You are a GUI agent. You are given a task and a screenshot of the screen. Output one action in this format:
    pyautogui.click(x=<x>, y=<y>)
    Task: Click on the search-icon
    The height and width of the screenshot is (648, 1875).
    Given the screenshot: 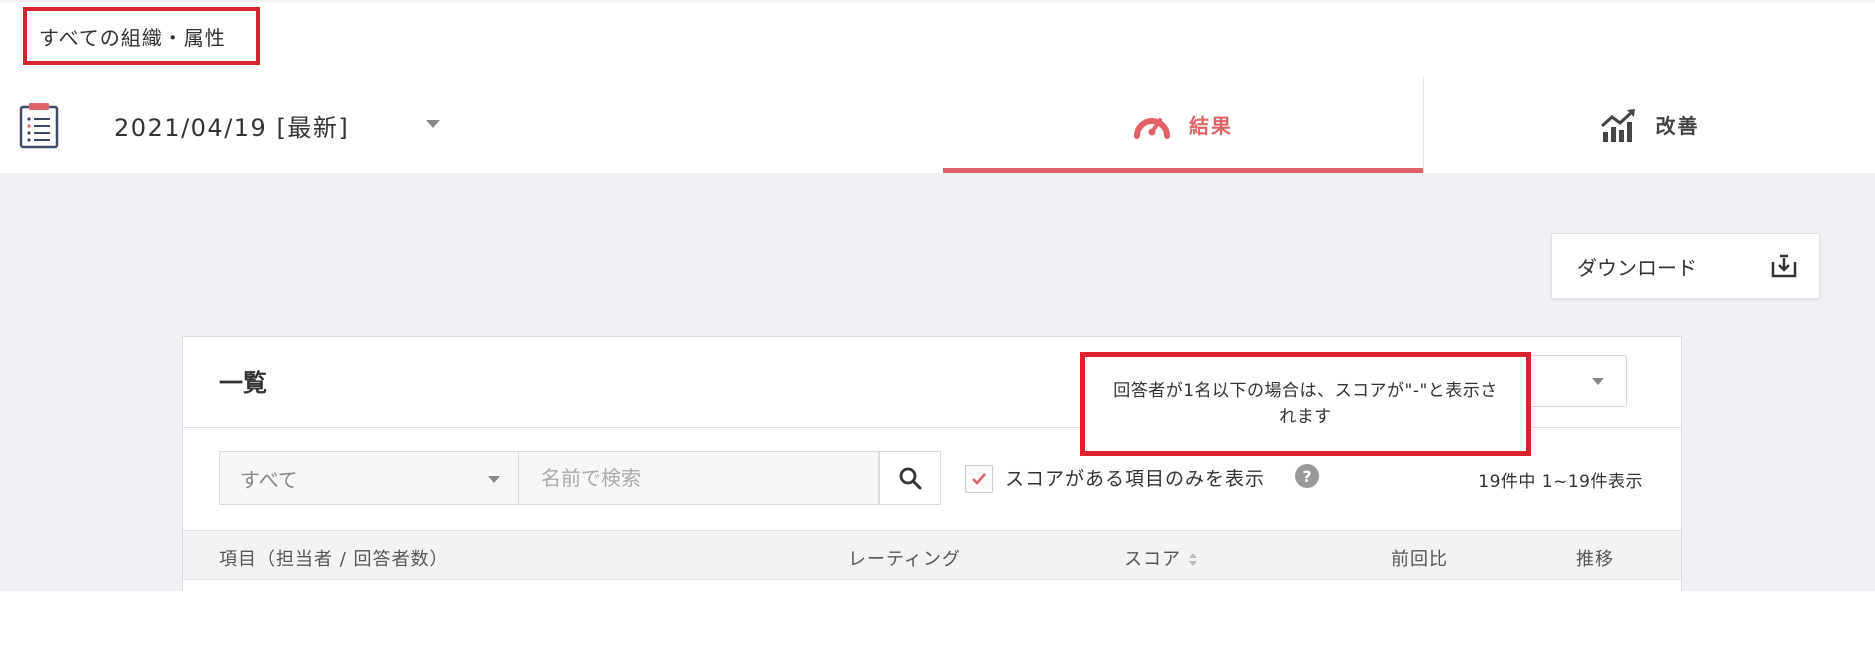 What is the action you would take?
    pyautogui.click(x=910, y=478)
    